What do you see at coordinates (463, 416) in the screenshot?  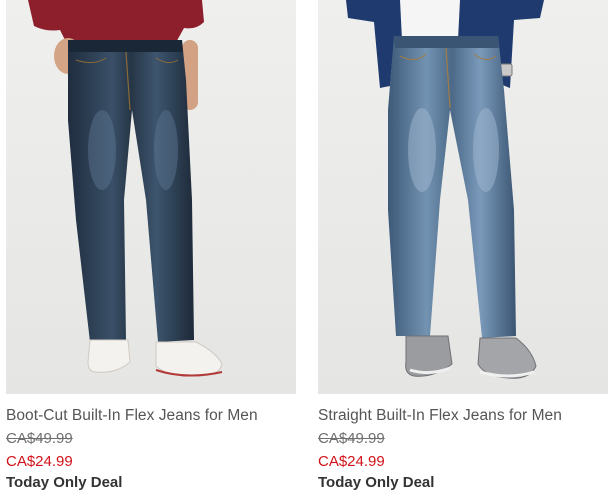 I see `product-title: Straight Built-In Flex Jeans for Men` at bounding box center [463, 416].